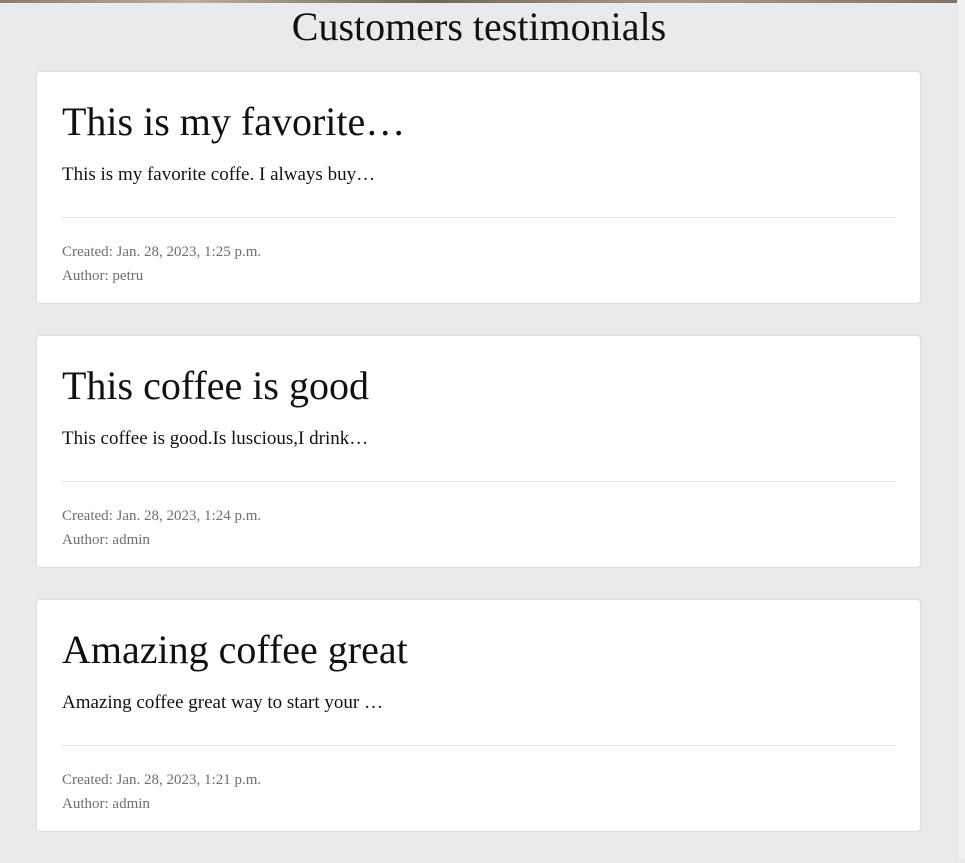 The width and height of the screenshot is (965, 863). Describe the element at coordinates (235, 650) in the screenshot. I see `testimonial-title: Amazing coffee great` at that location.